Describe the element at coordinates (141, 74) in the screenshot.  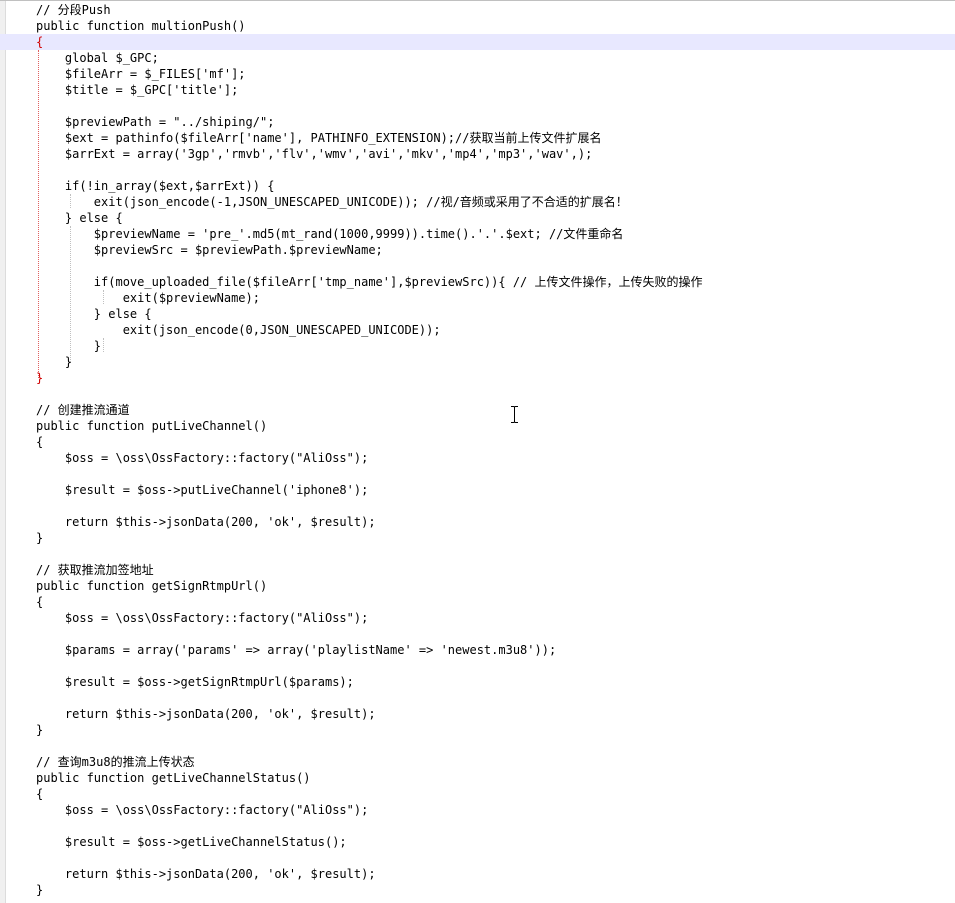
I see `code-line: $fileArr = $_FILES['mf'];` at that location.